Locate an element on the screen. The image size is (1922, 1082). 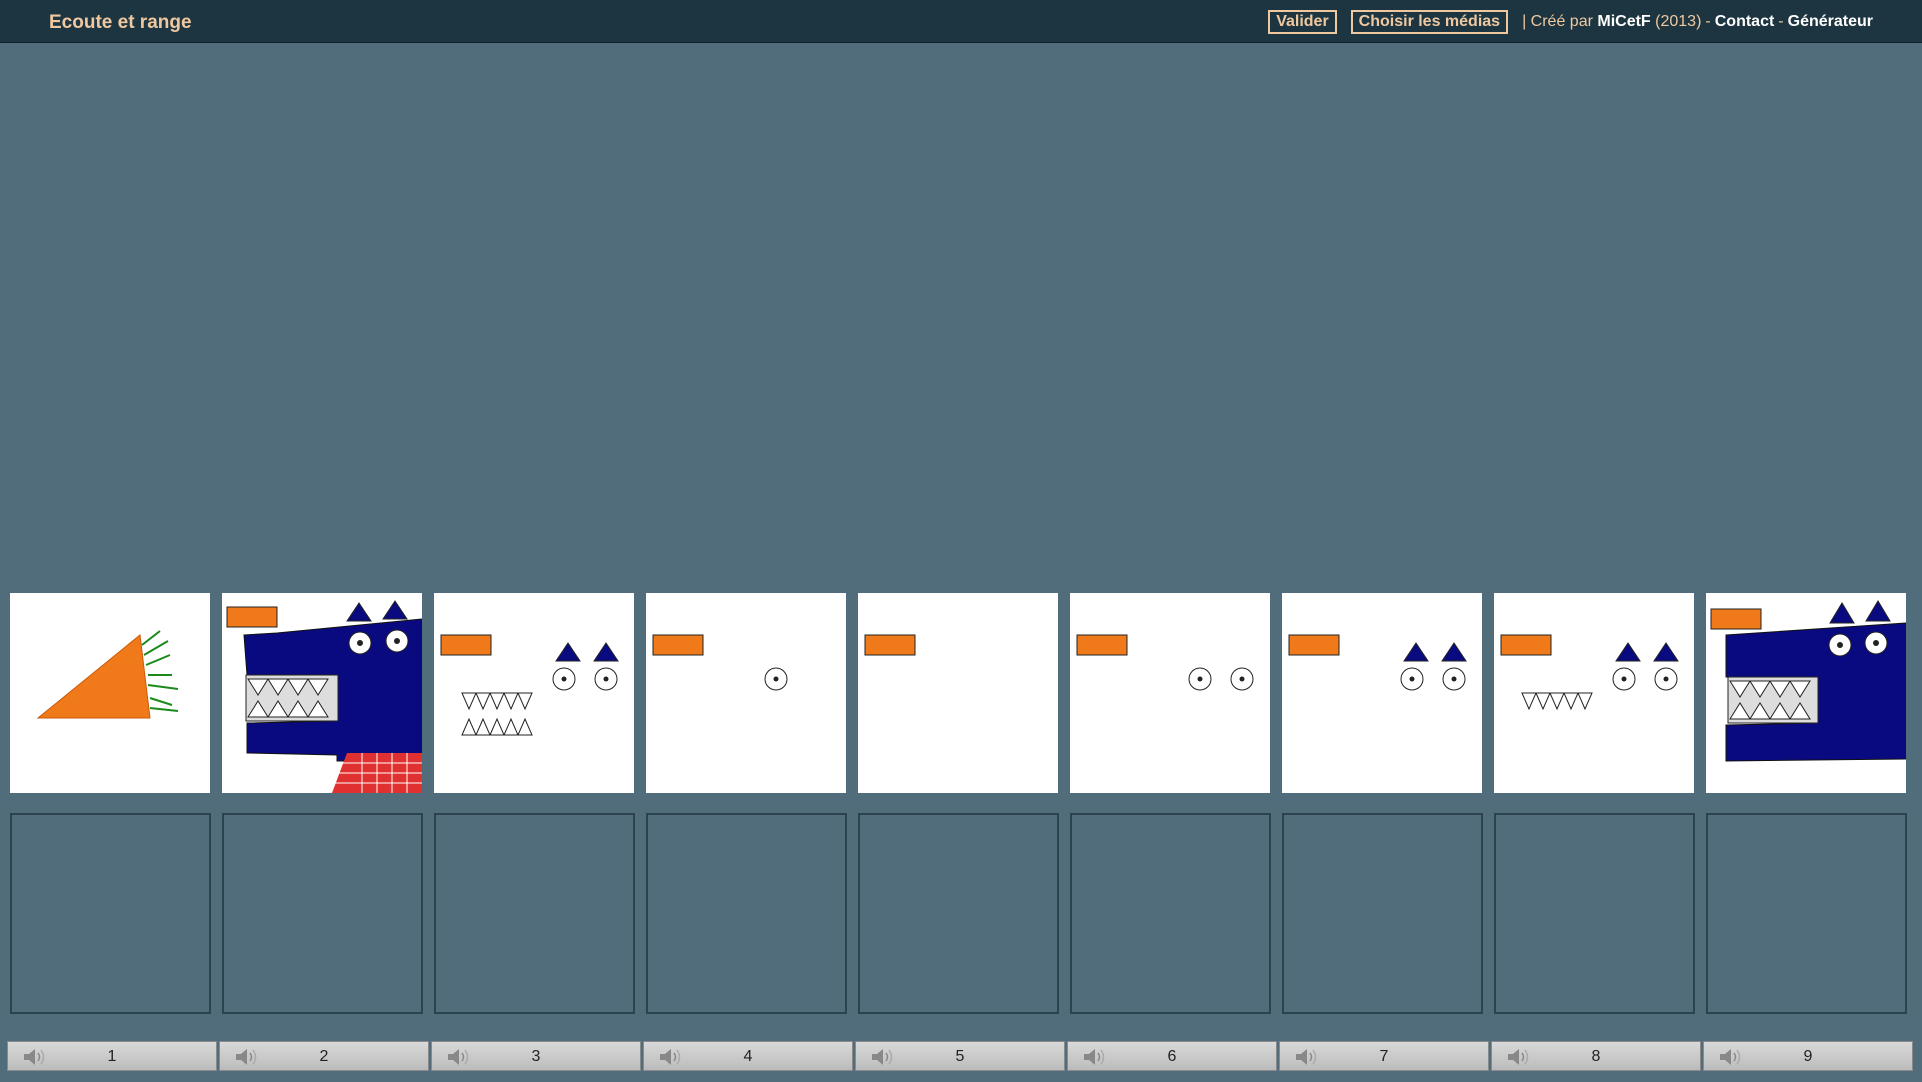
sound-number: 6 is located at coordinates (1172, 1056).